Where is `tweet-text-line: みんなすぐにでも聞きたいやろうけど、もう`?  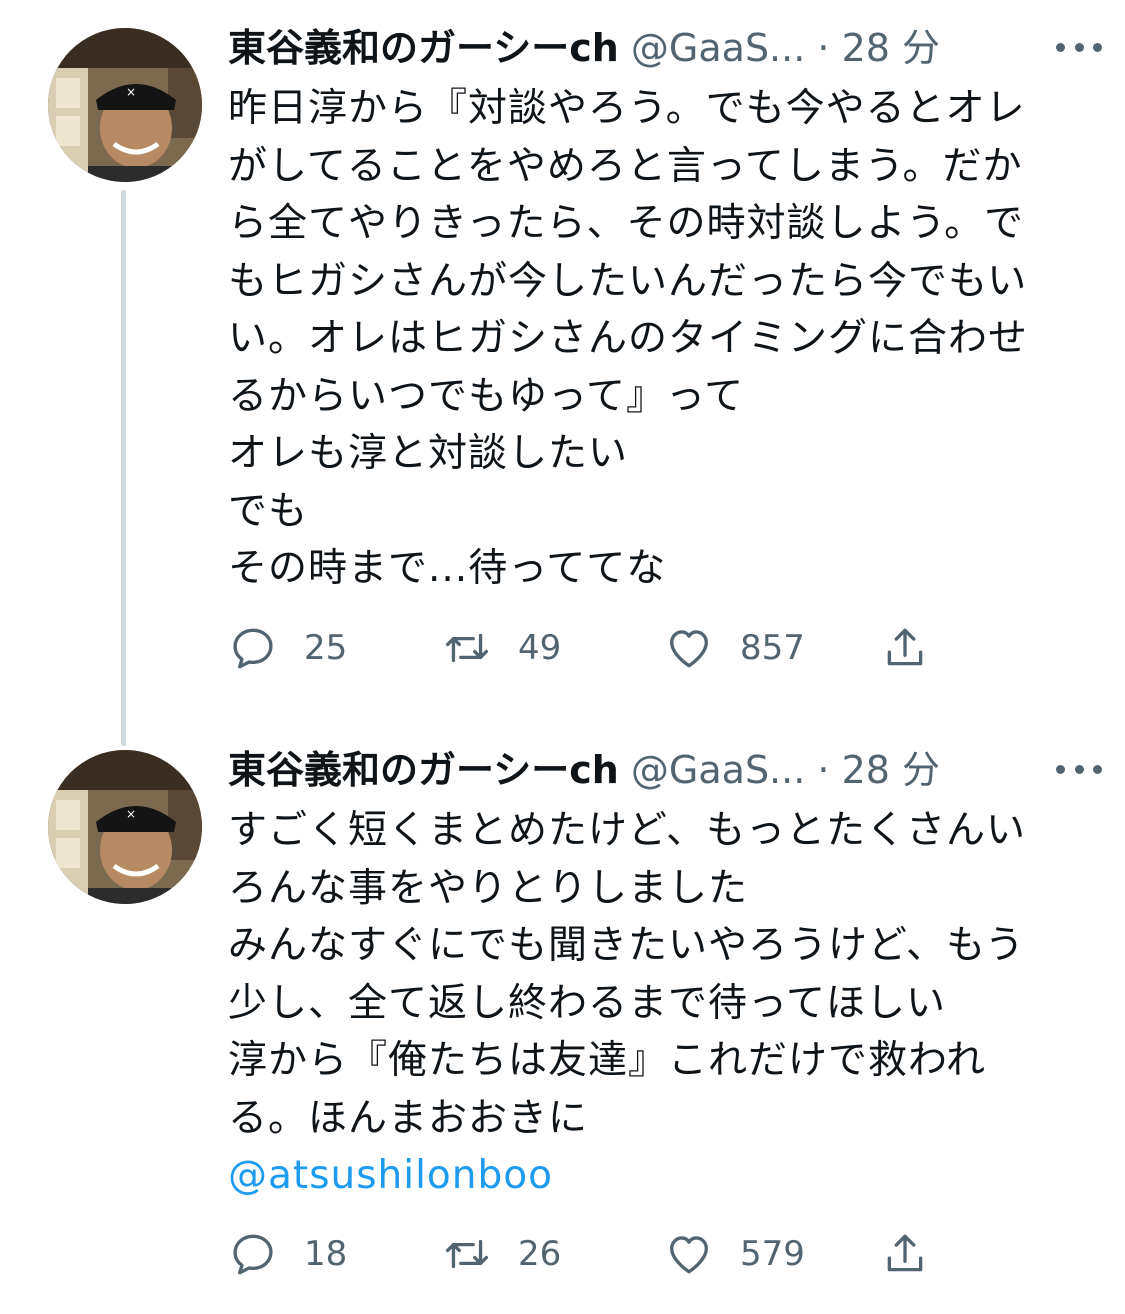 tweet-text-line: みんなすぐにでも聞きたいやろうけど、もう is located at coordinates (626, 945).